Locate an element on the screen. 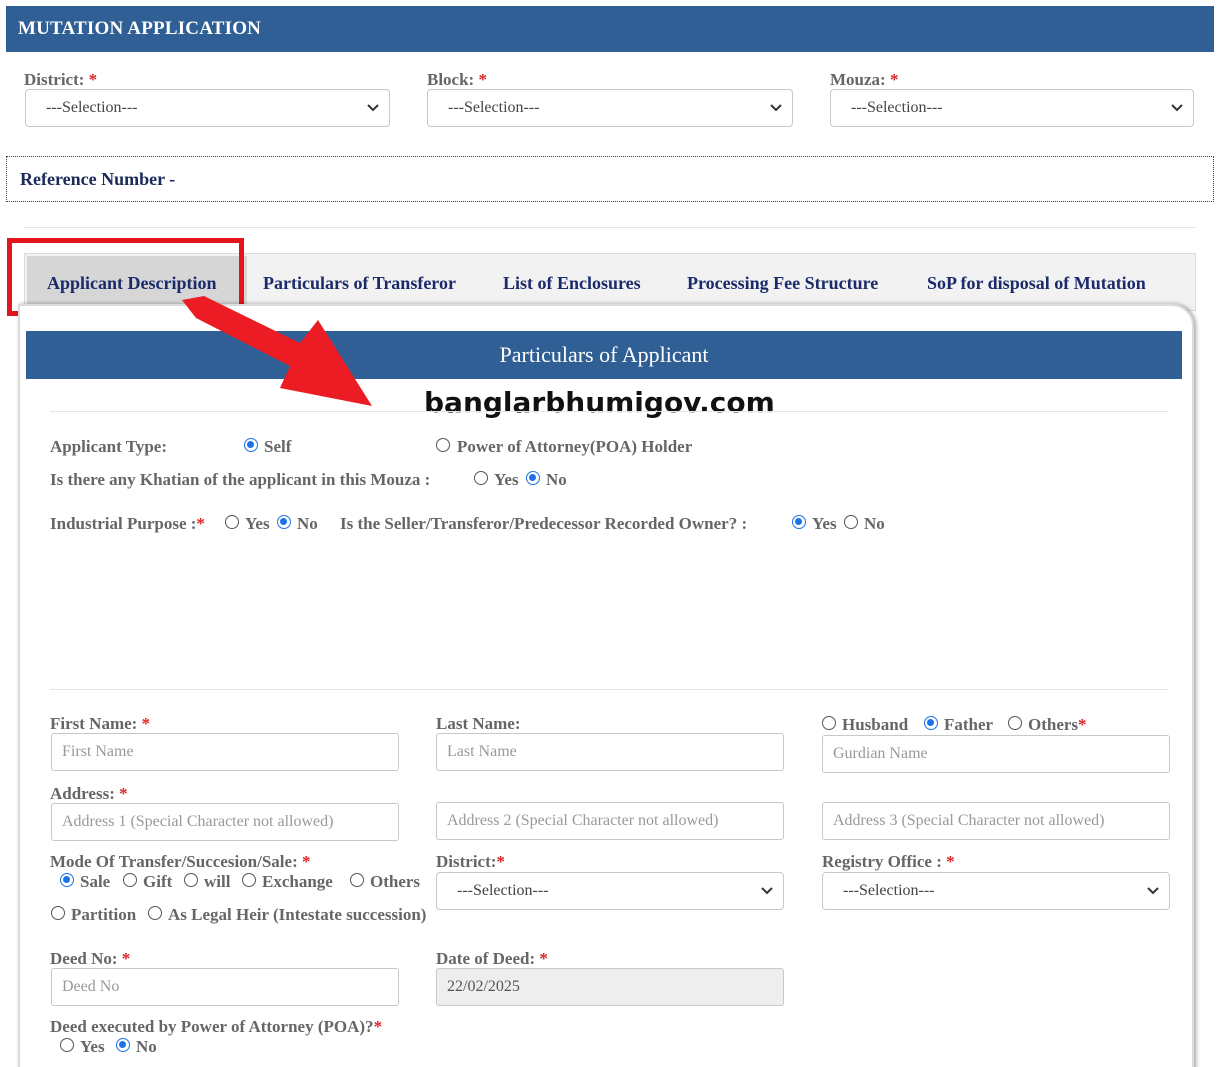 The image size is (1220, 1067). tab-list-of-enclosures: List of Enclosures is located at coordinates (572, 283).